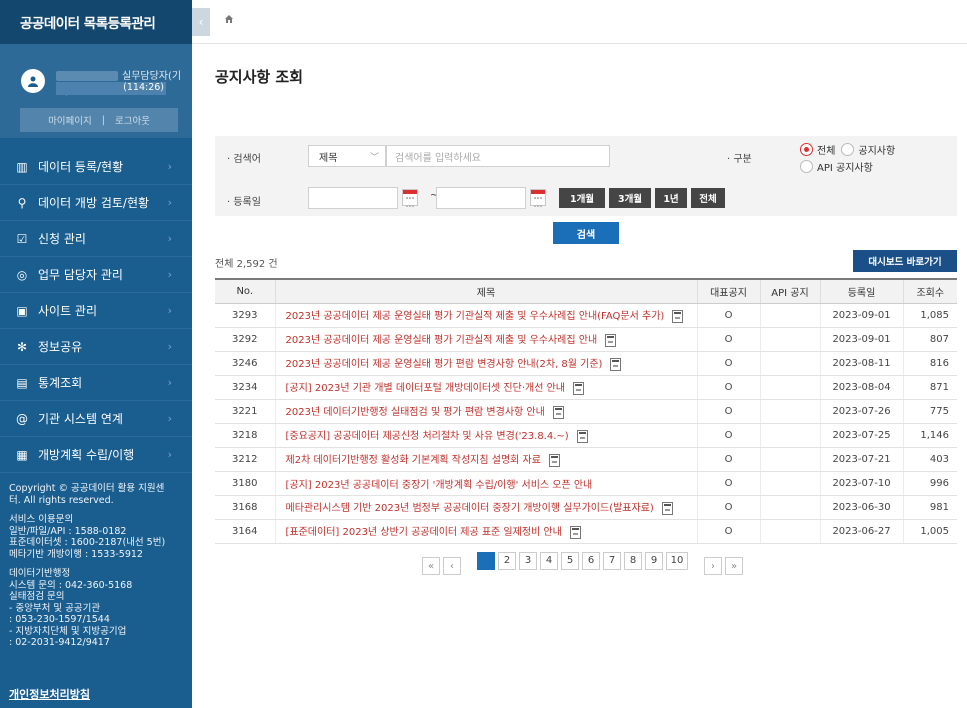  I want to click on sidebar-item-plan: ▦ 개방계획 수립/이행 ›, so click(96, 455).